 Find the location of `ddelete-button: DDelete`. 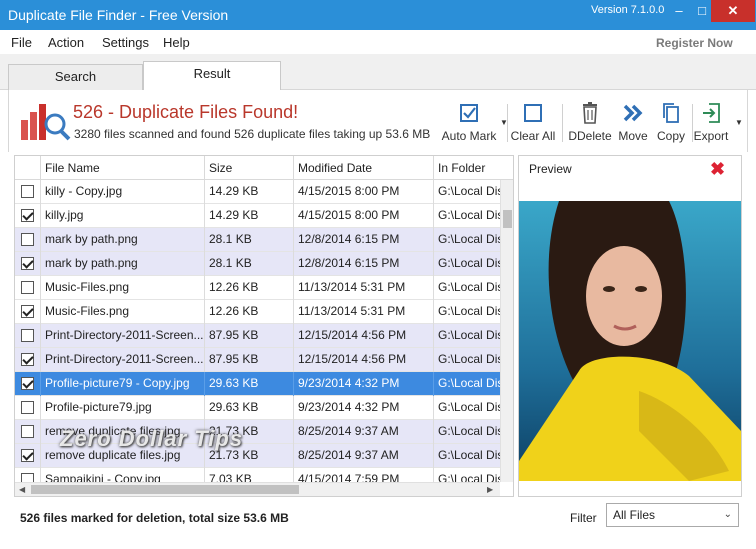

ddelete-button: DDelete is located at coordinates (590, 122).